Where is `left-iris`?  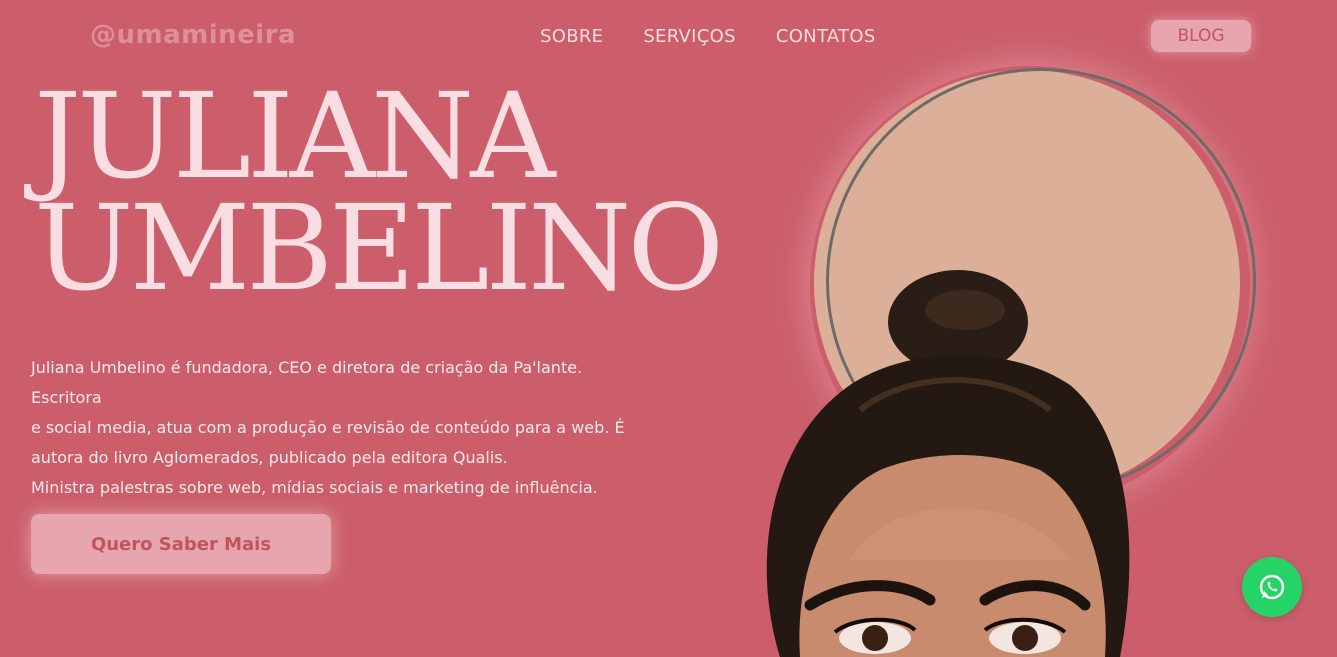 left-iris is located at coordinates (875, 638).